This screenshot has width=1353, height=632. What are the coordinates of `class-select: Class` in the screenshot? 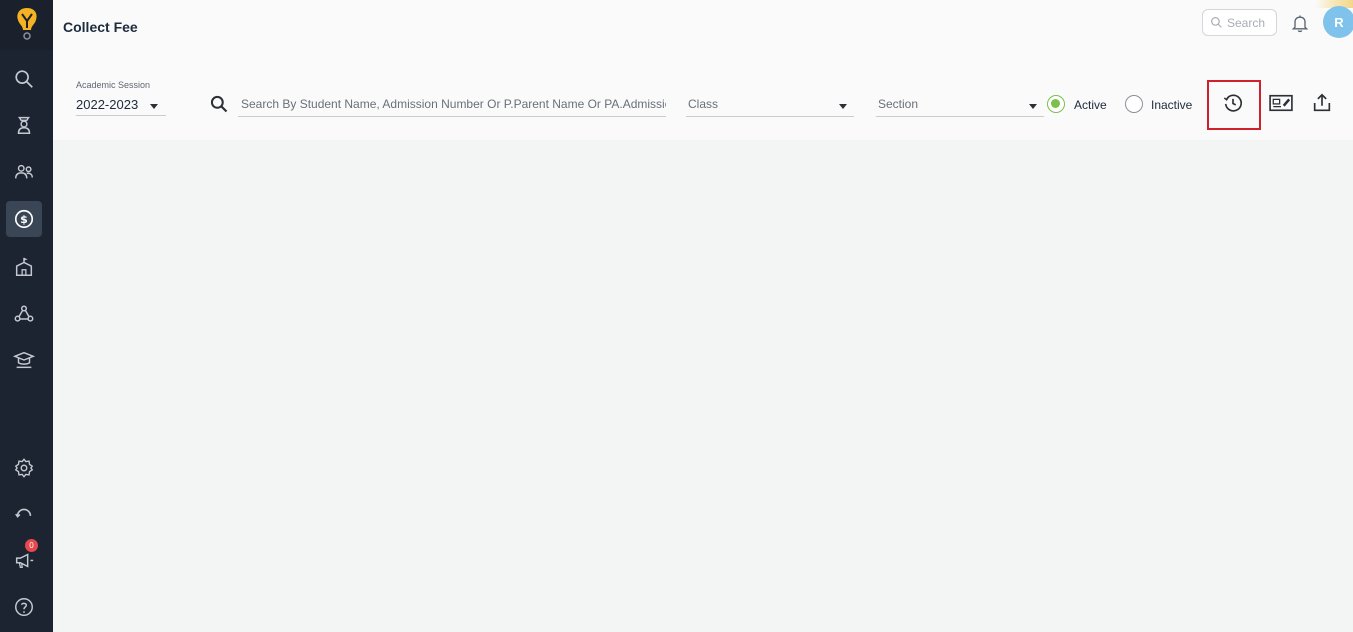 It's located at (770, 105).